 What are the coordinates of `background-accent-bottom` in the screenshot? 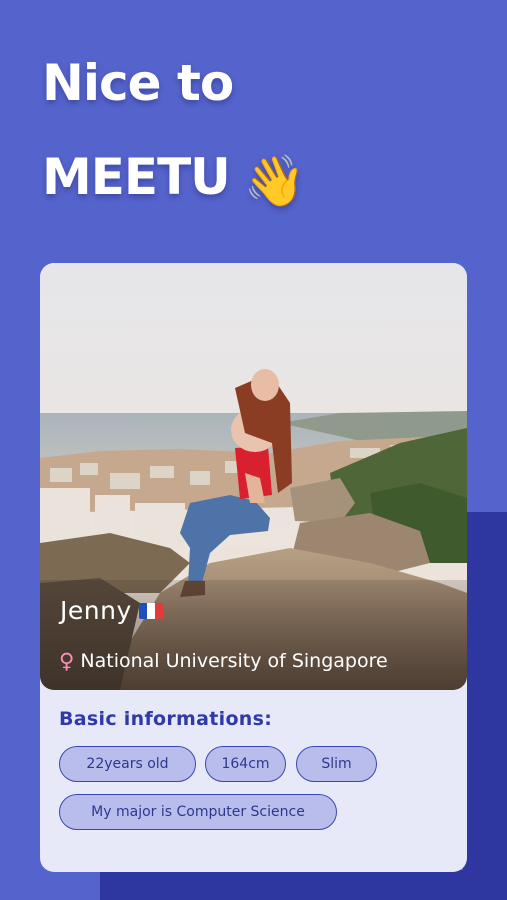 It's located at (303, 885).